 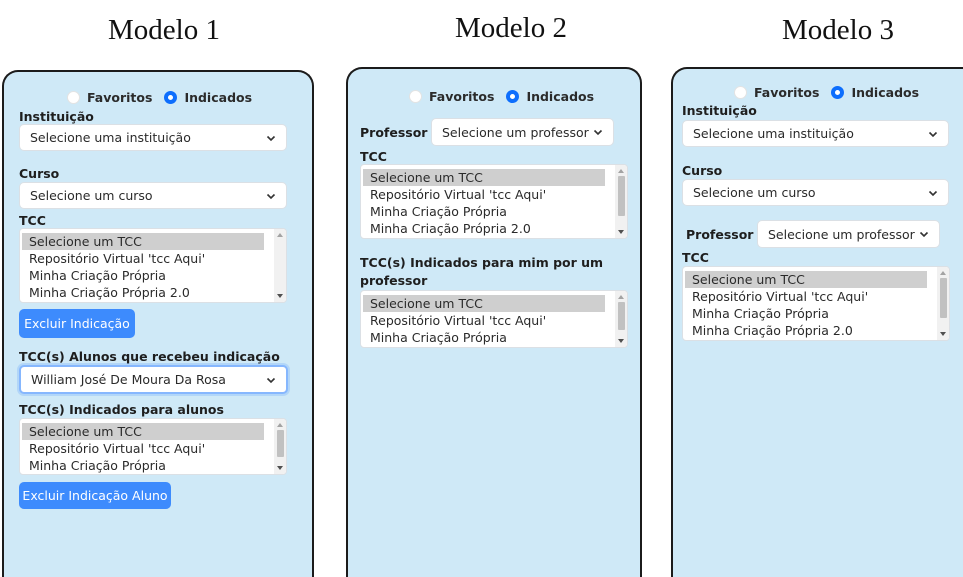 What do you see at coordinates (482, 262) in the screenshot?
I see `indicados-label-line1: TCC(s) Indicados para mim por um` at bounding box center [482, 262].